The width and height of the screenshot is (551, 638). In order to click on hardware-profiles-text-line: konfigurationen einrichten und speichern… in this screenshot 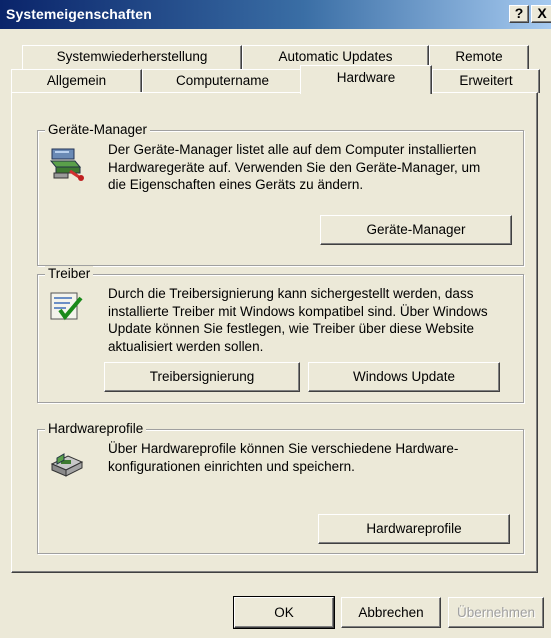, I will do `click(231, 466)`.